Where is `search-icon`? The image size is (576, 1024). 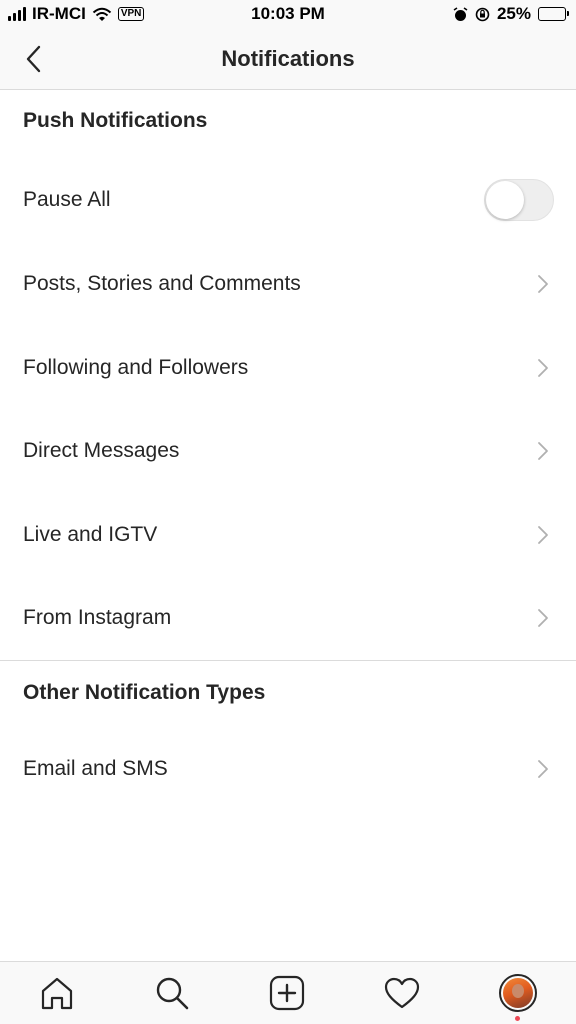 search-icon is located at coordinates (172, 993).